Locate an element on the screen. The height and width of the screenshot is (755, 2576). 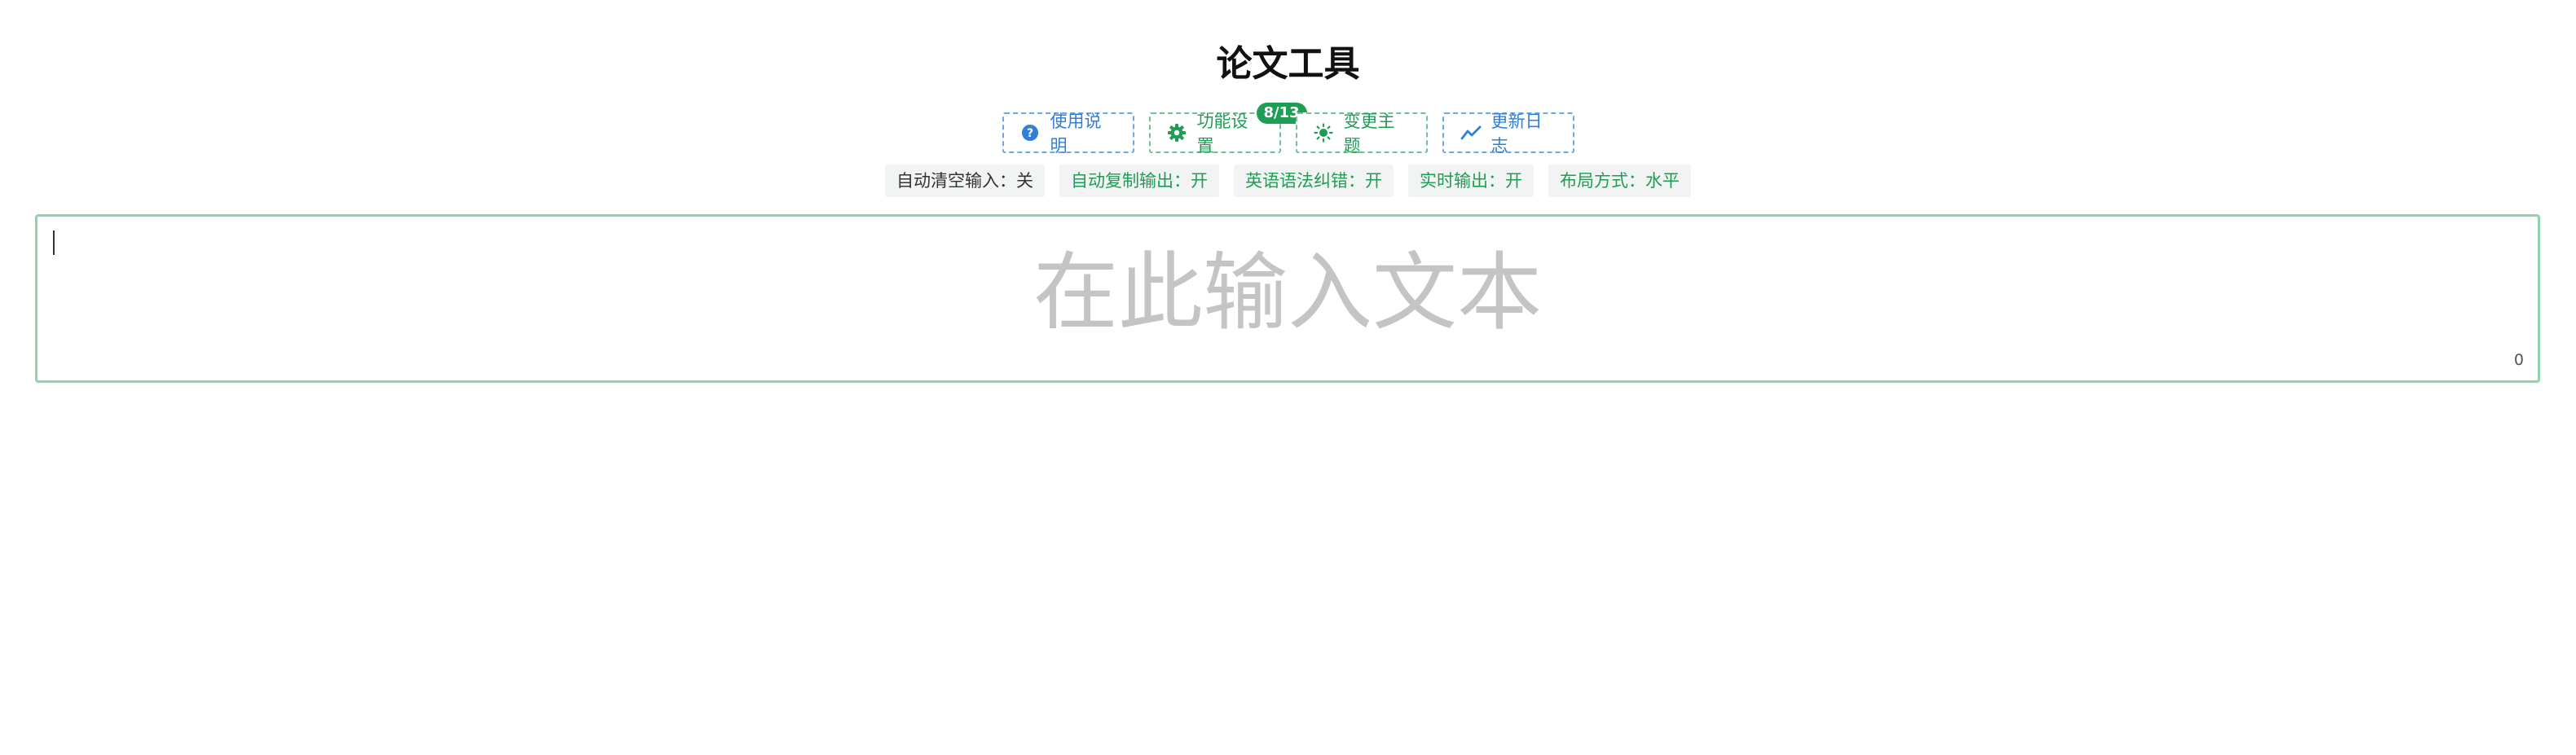
auto-clear-toggle: 自动清空输入：关 is located at coordinates (965, 181).